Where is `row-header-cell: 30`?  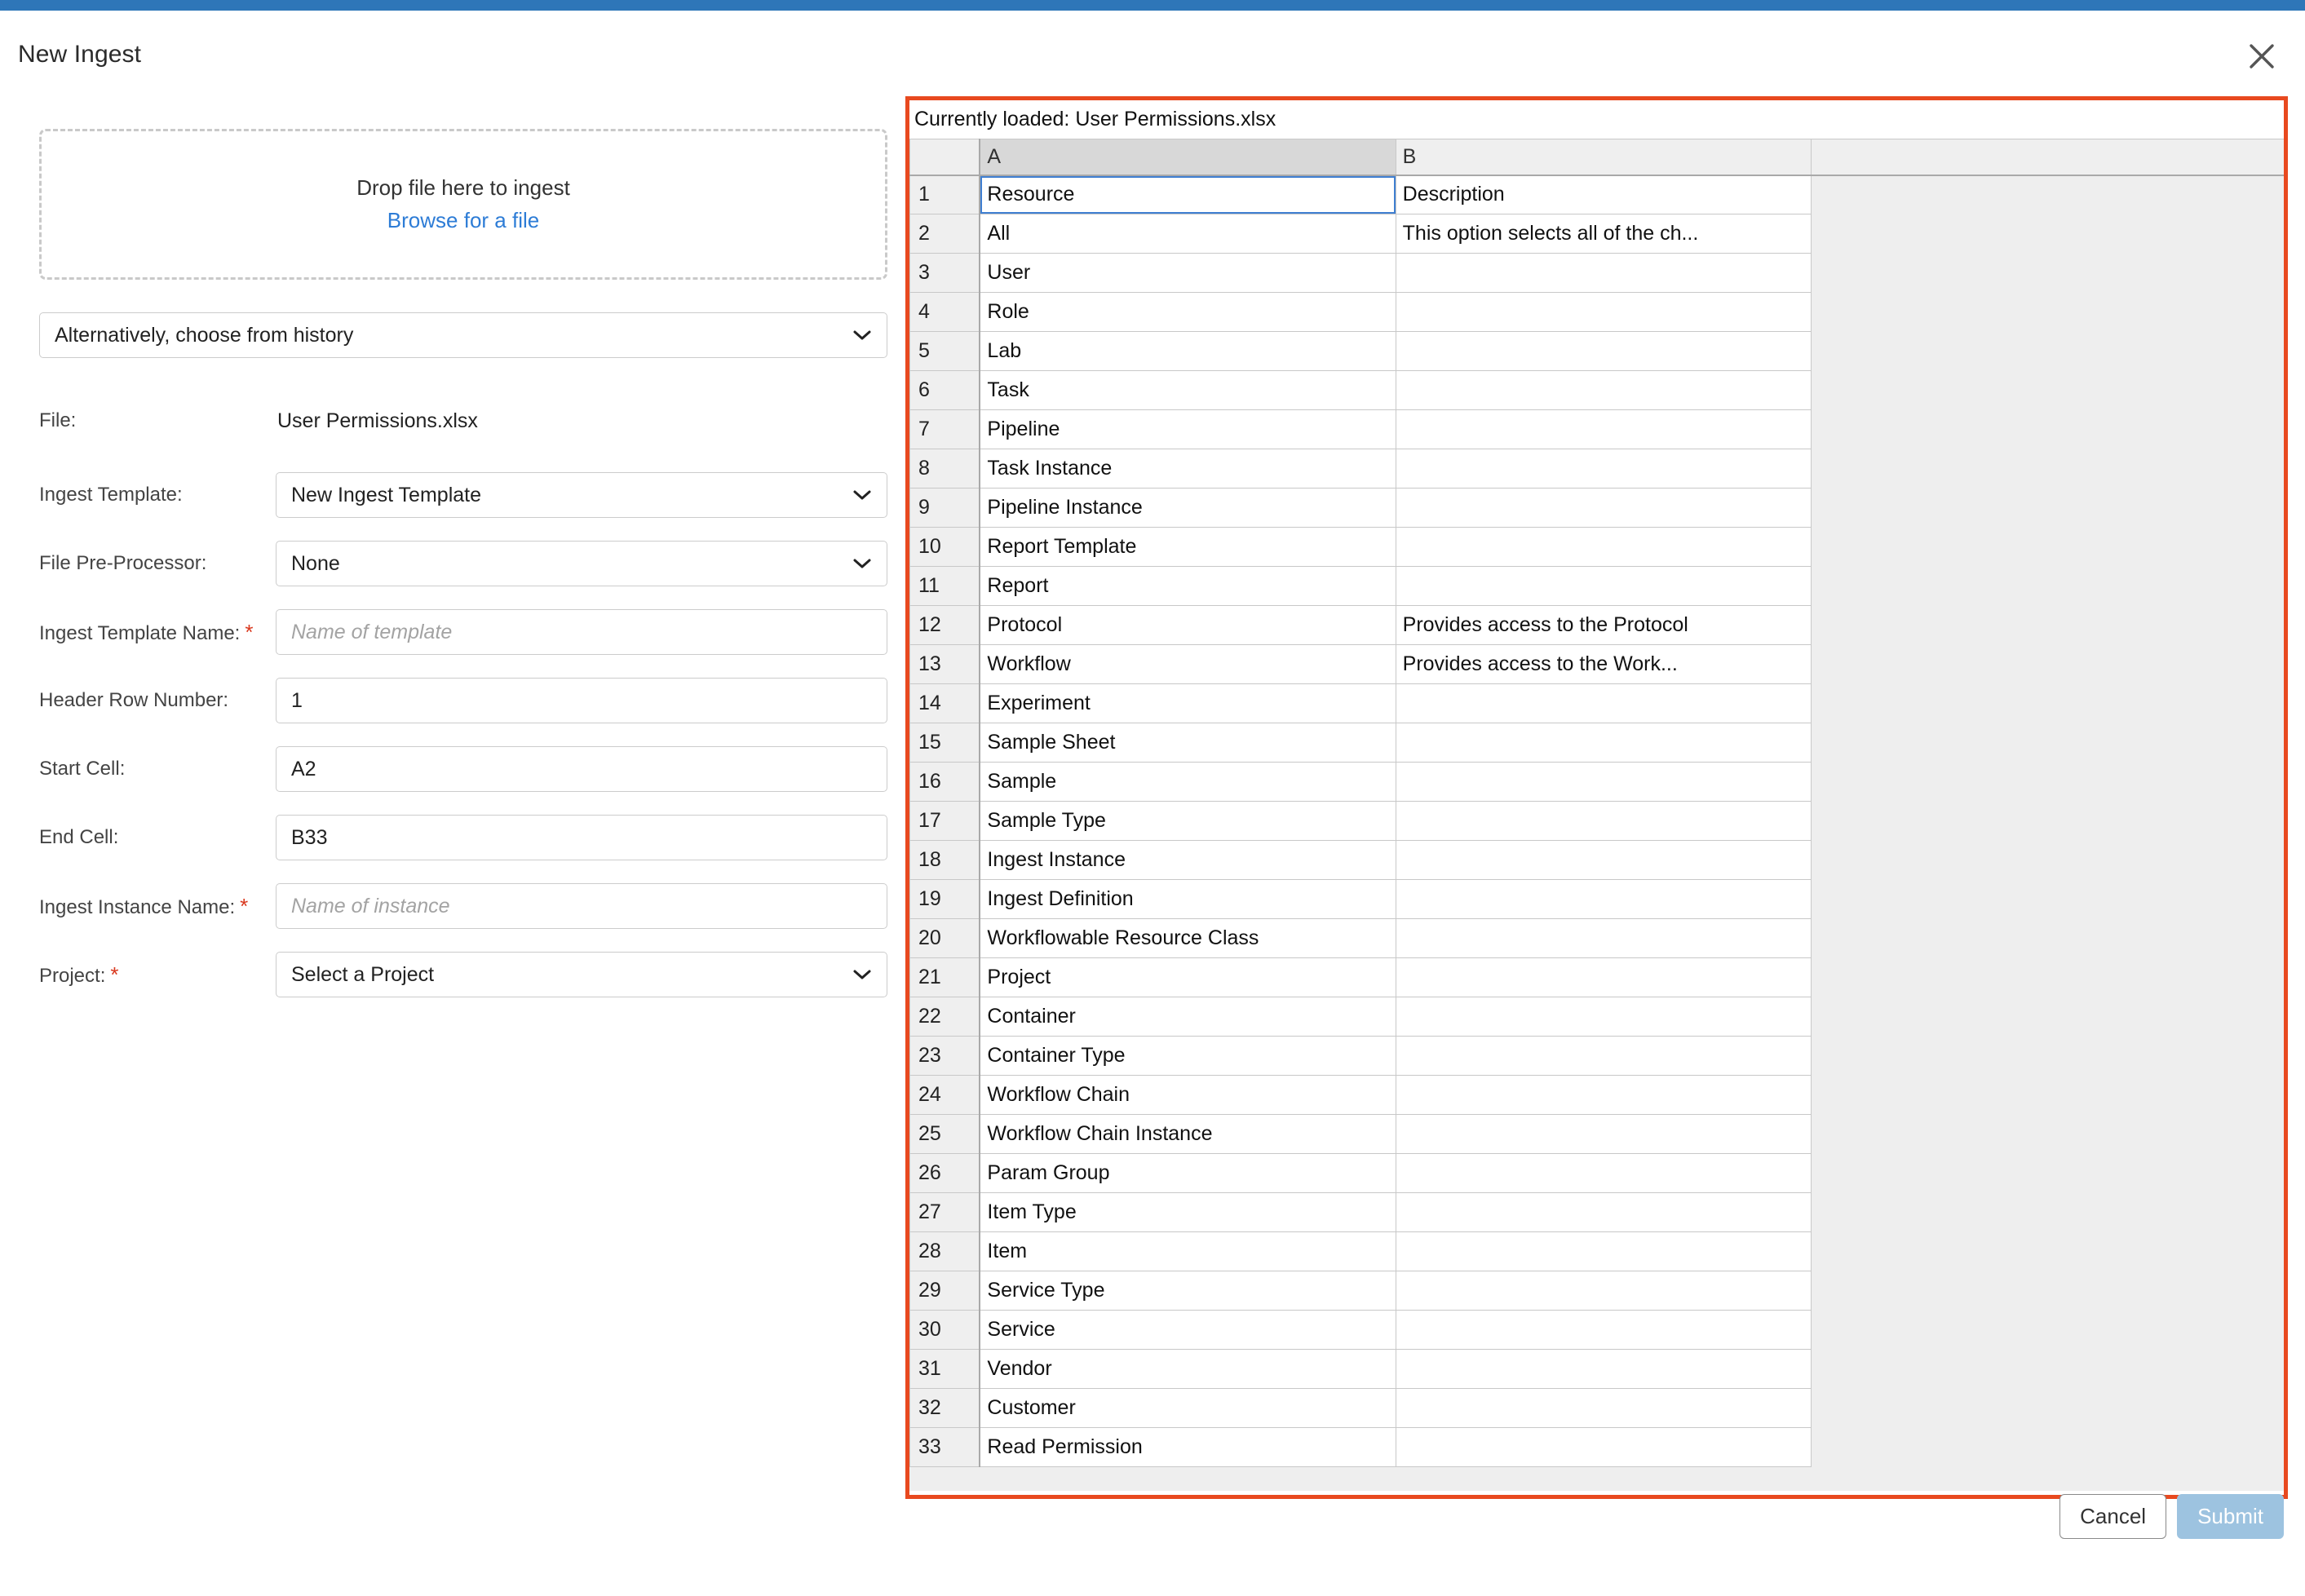 row-header-cell: 30 is located at coordinates (945, 1330).